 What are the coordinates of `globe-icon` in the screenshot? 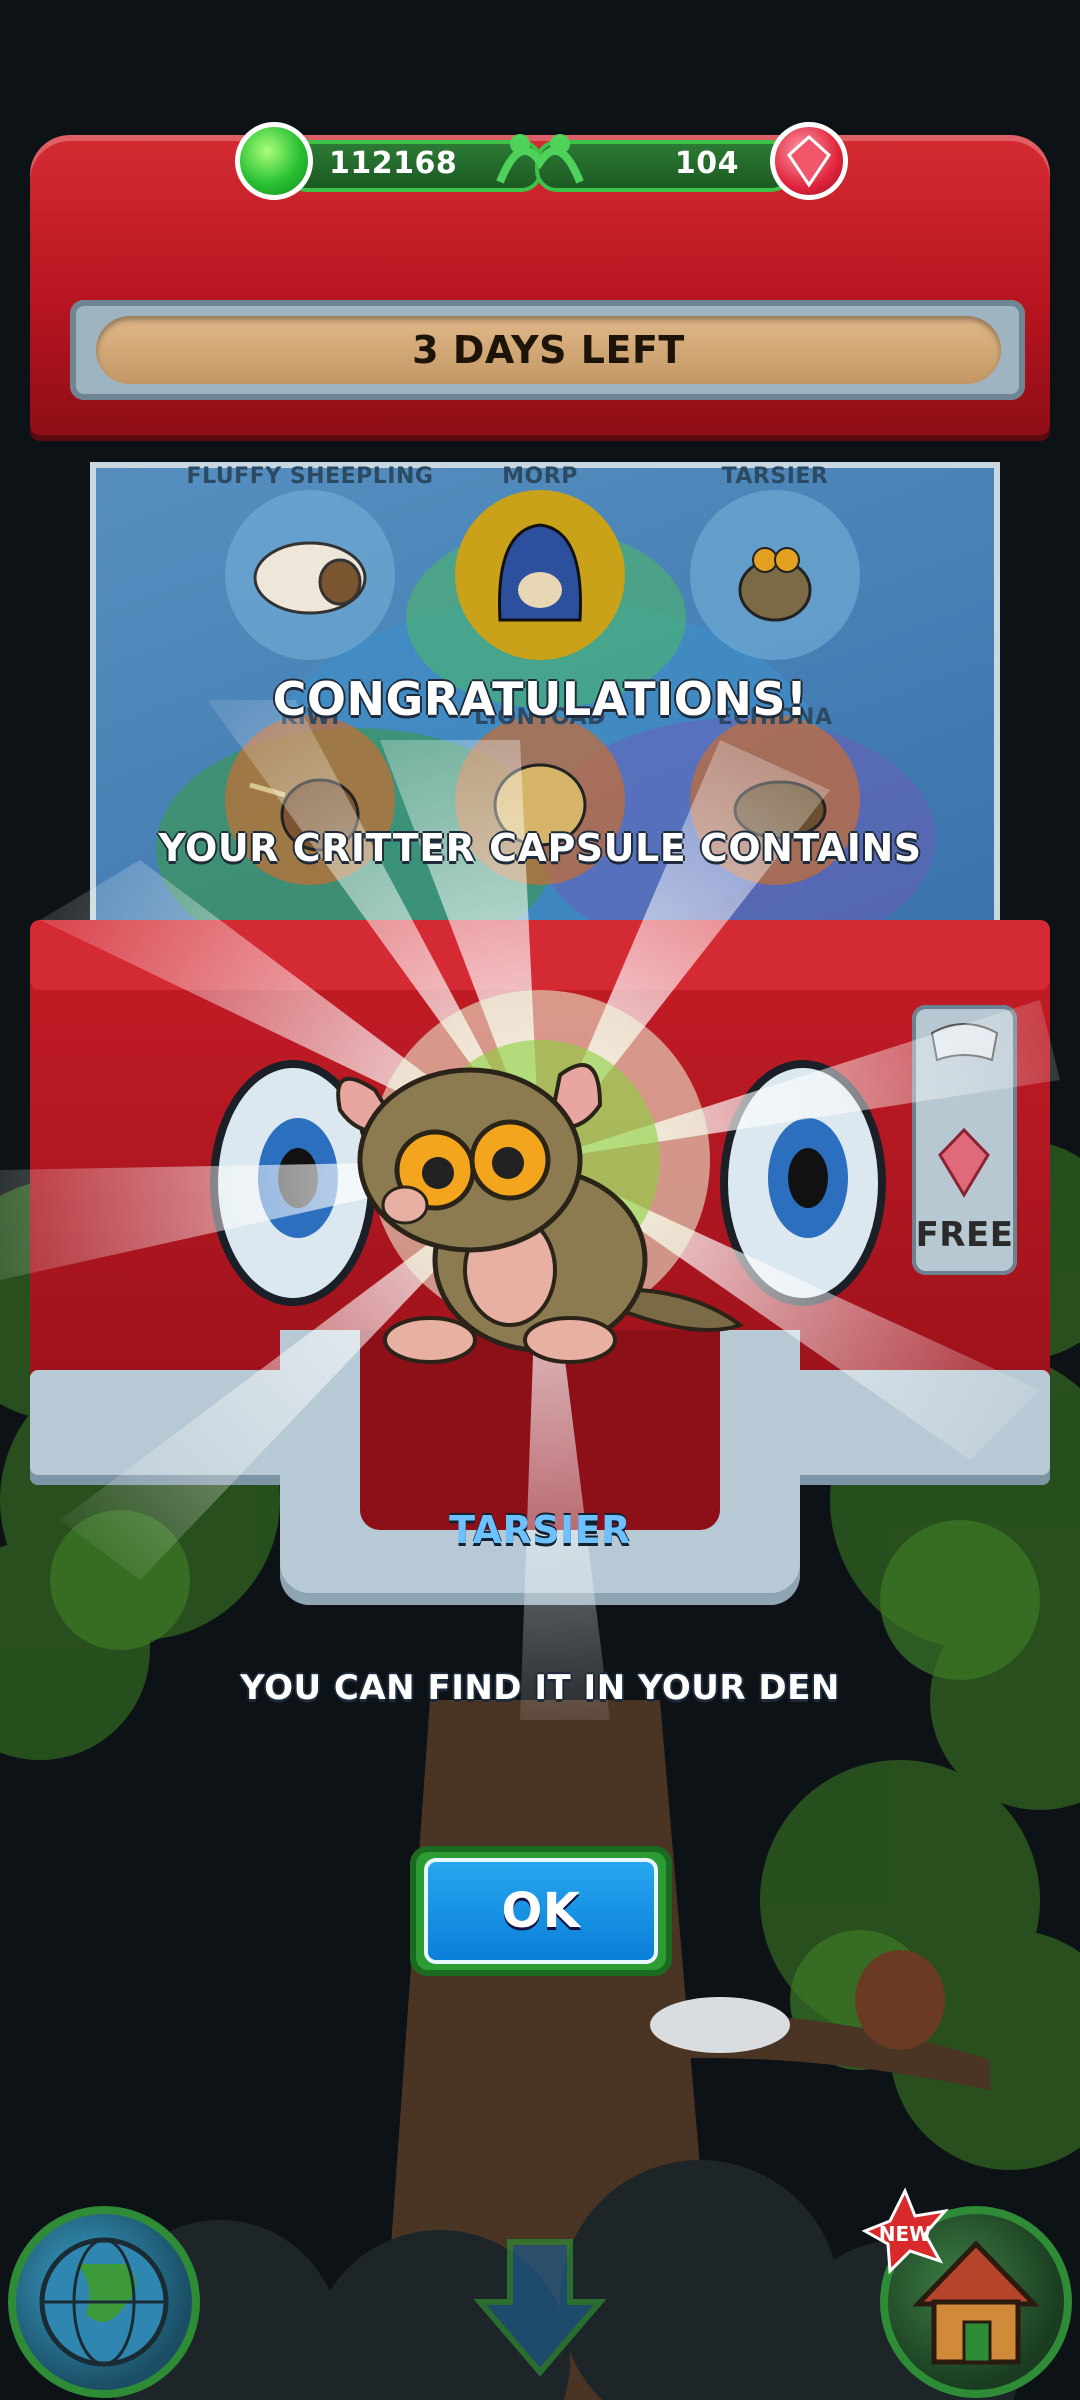 It's located at (104, 2302).